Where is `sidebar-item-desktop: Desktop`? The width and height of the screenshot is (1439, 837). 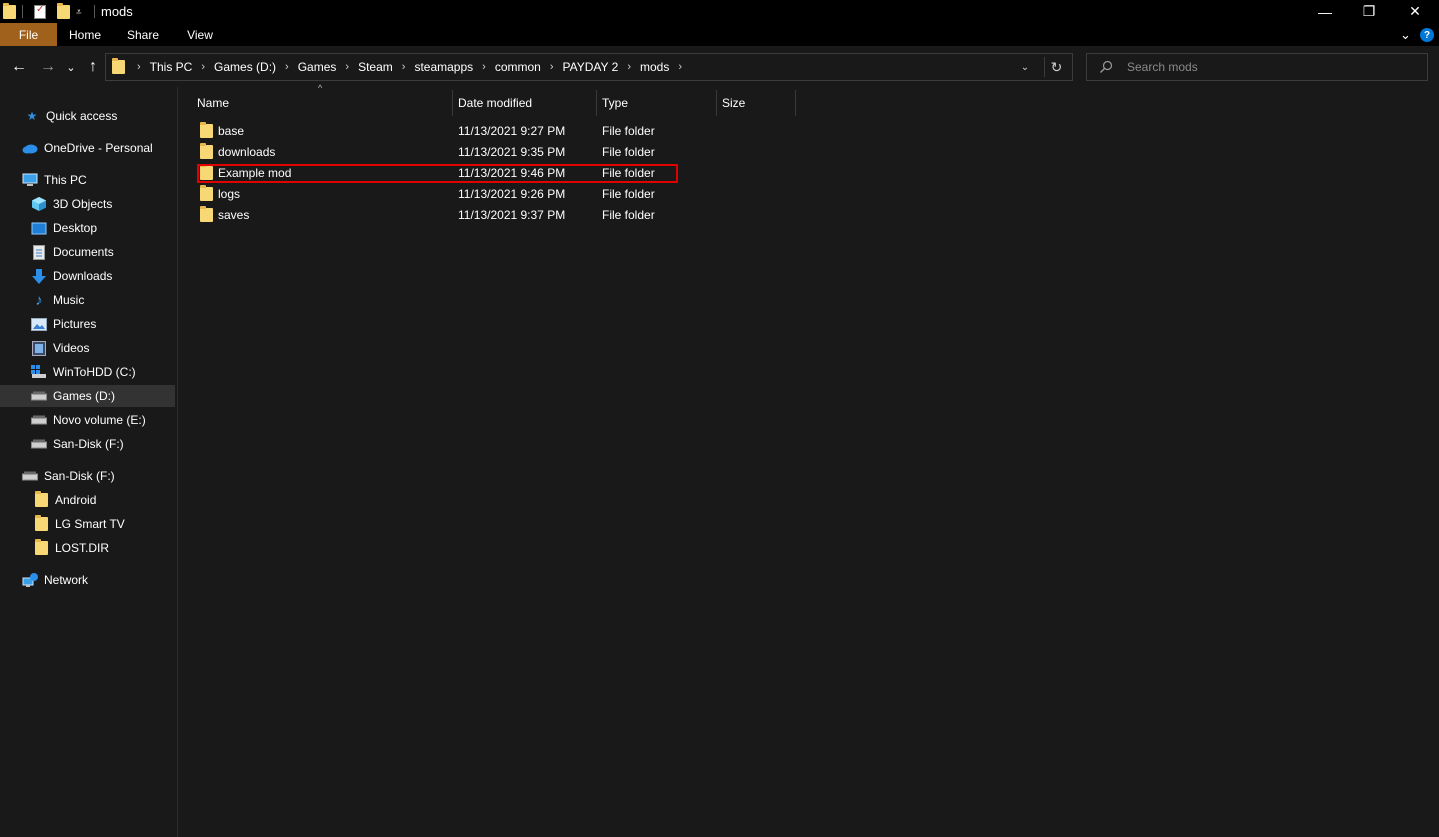 sidebar-item-desktop: Desktop is located at coordinates (87, 228).